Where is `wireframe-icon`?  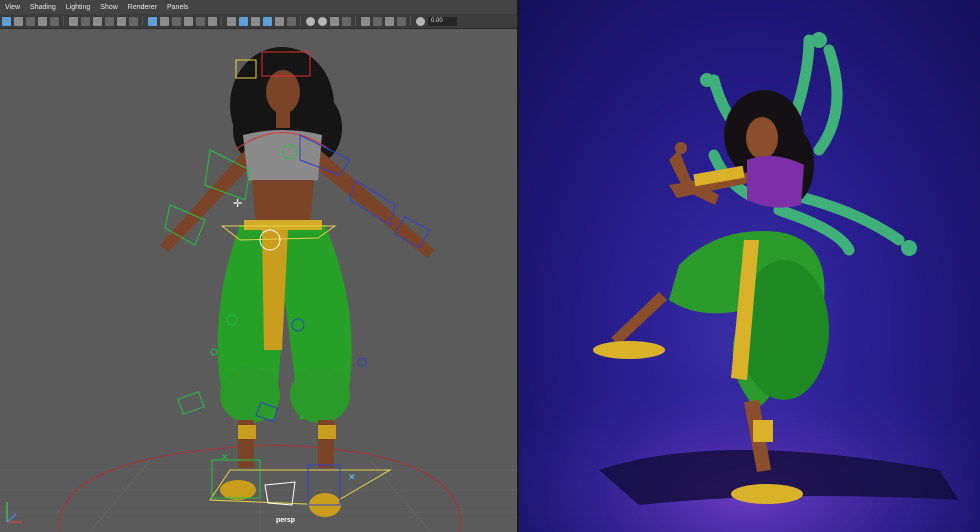 wireframe-icon is located at coordinates (231, 21).